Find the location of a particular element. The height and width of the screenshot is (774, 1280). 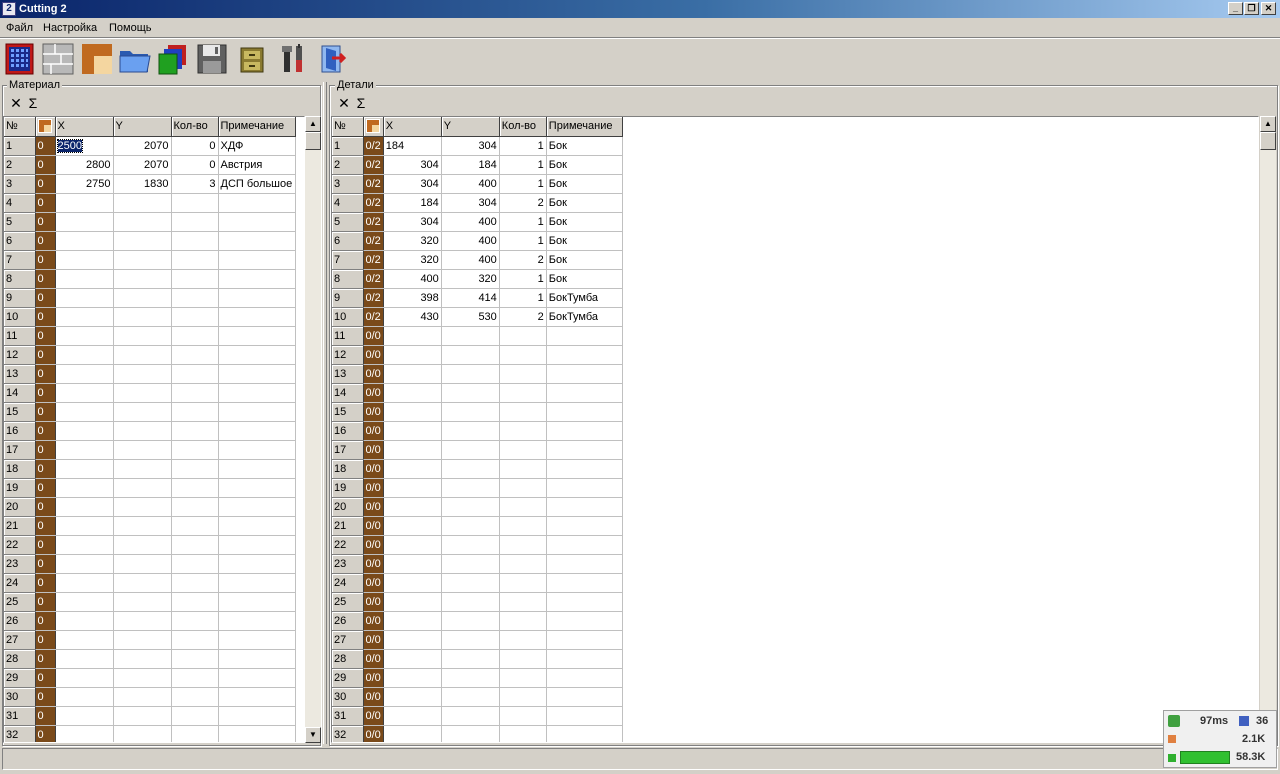

column-header-quantity: Кол-во is located at coordinates (523, 127).